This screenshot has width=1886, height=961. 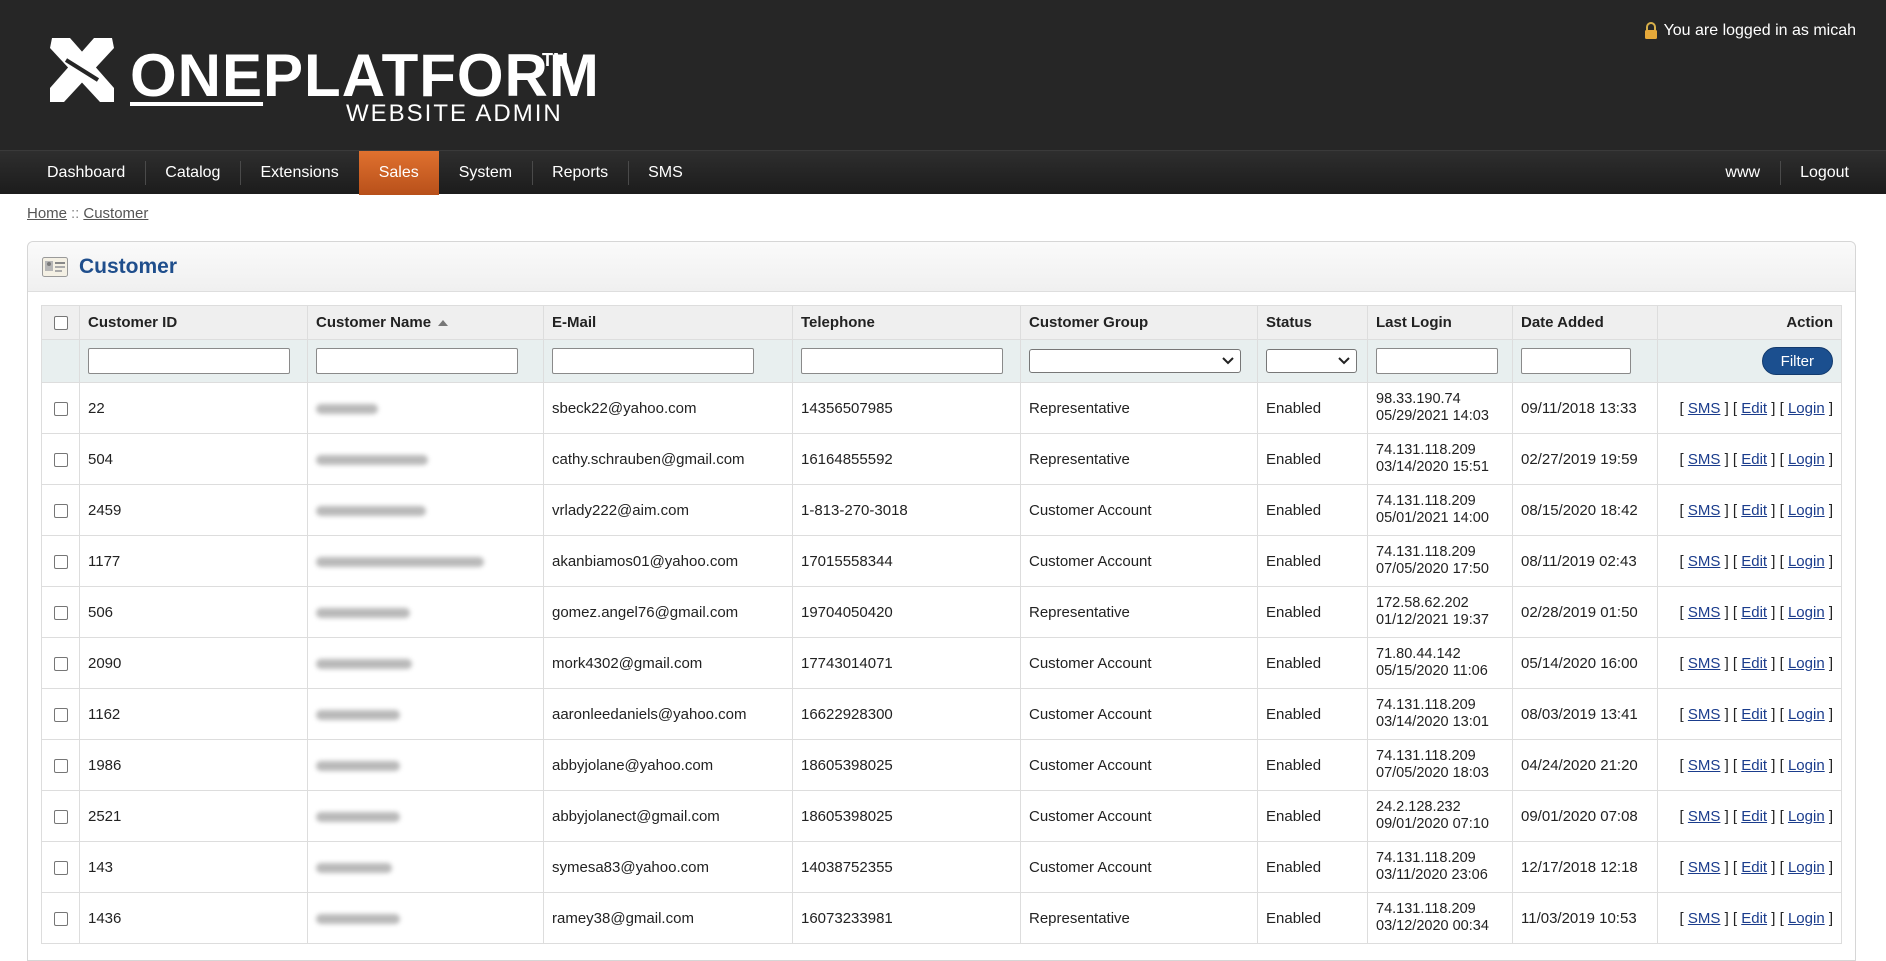 What do you see at coordinates (1432, 518) in the screenshot?
I see `last-login-time: 05/01/2021 14:00` at bounding box center [1432, 518].